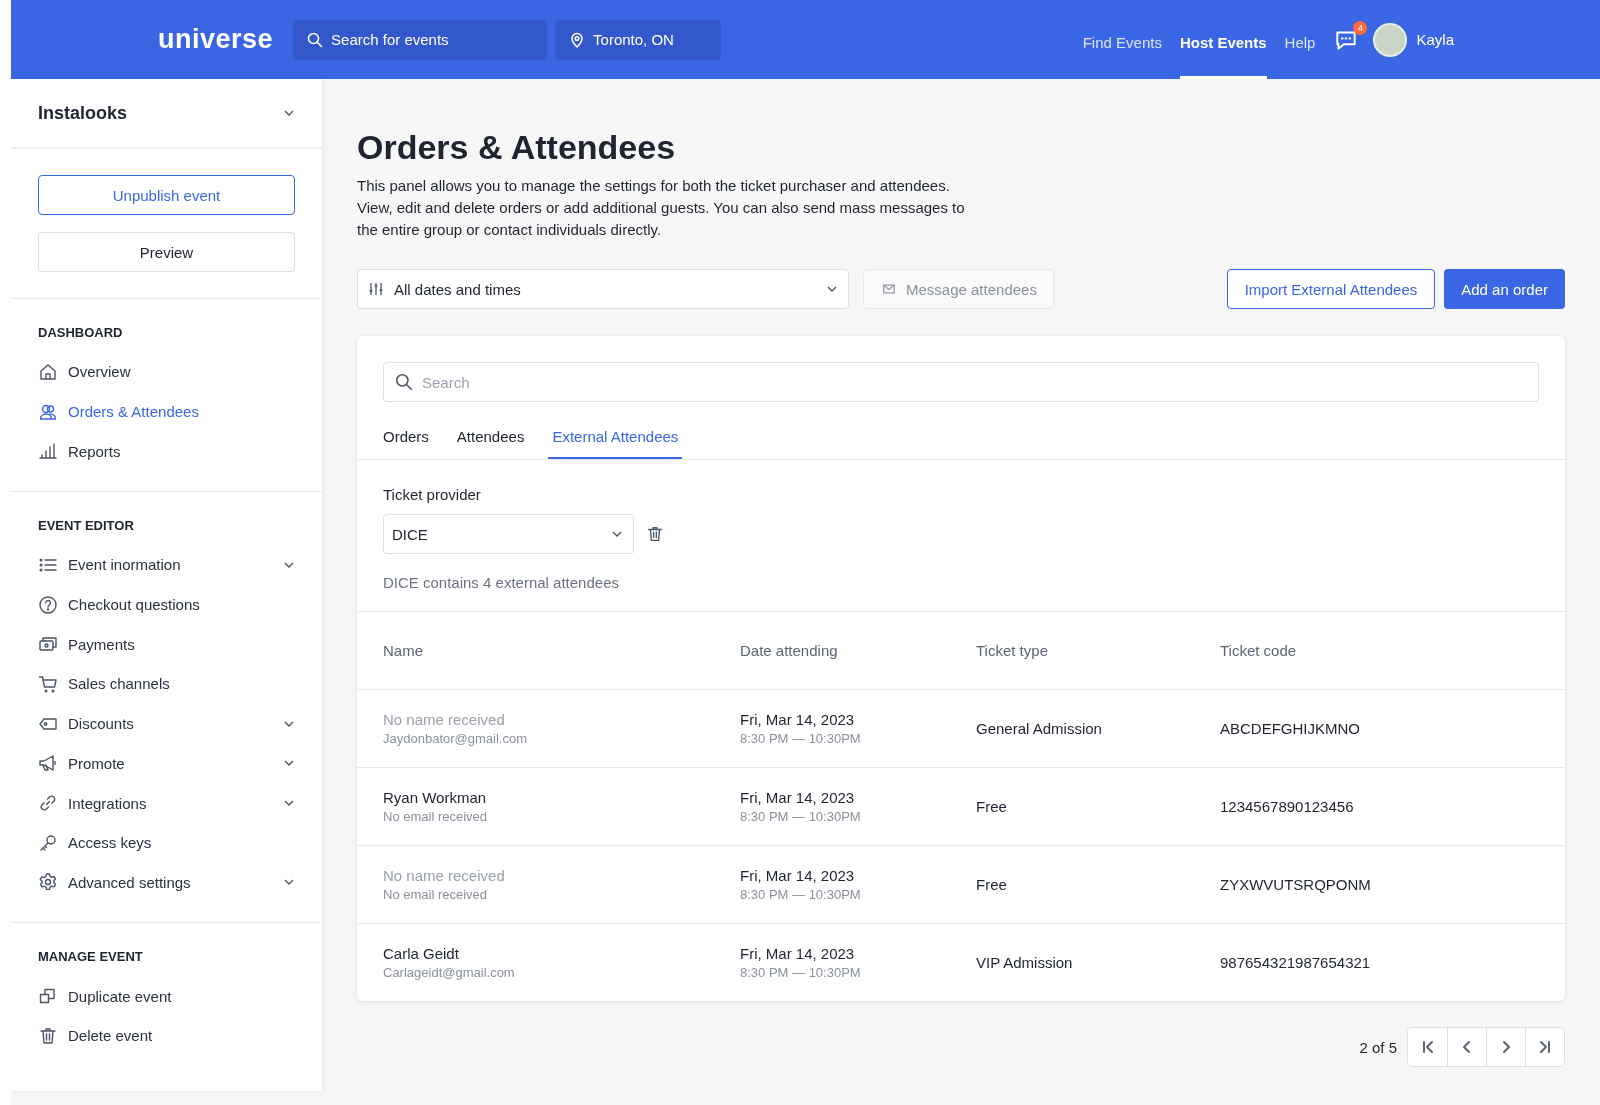  What do you see at coordinates (517, 147) in the screenshot?
I see `page-title: Orders & Attendees` at bounding box center [517, 147].